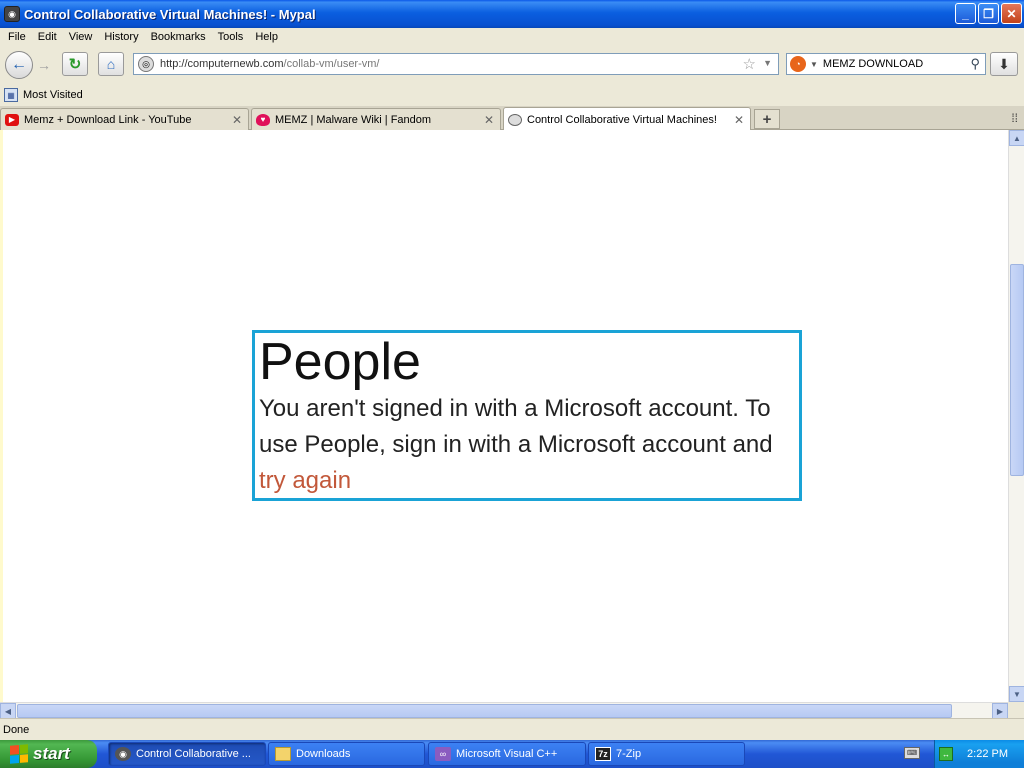  I want to click on tab-label: Control Collaborative Virtual Machines!, so click(622, 119).